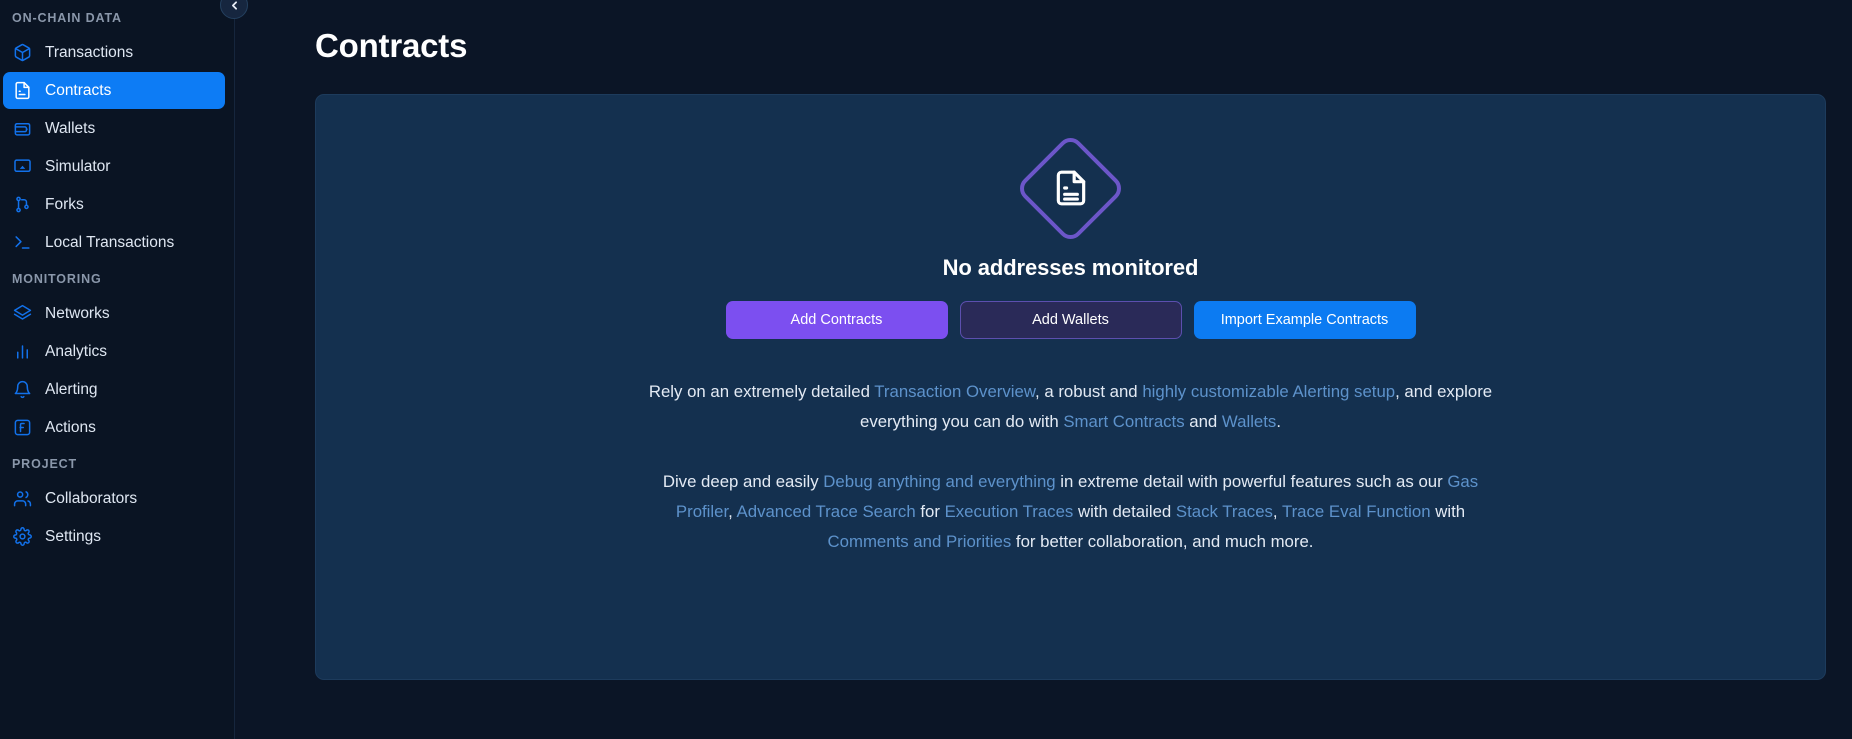 The height and width of the screenshot is (739, 1852). I want to click on inline-link: Debug anything and everything, so click(939, 481).